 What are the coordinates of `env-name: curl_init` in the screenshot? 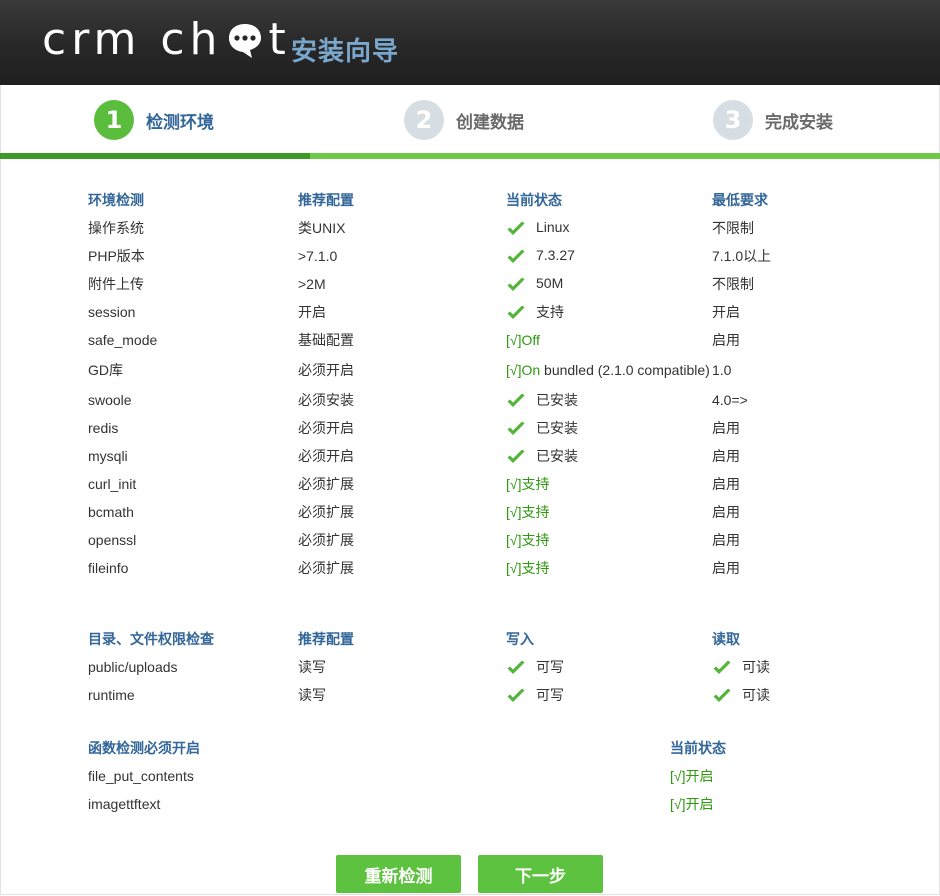 It's located at (112, 484).